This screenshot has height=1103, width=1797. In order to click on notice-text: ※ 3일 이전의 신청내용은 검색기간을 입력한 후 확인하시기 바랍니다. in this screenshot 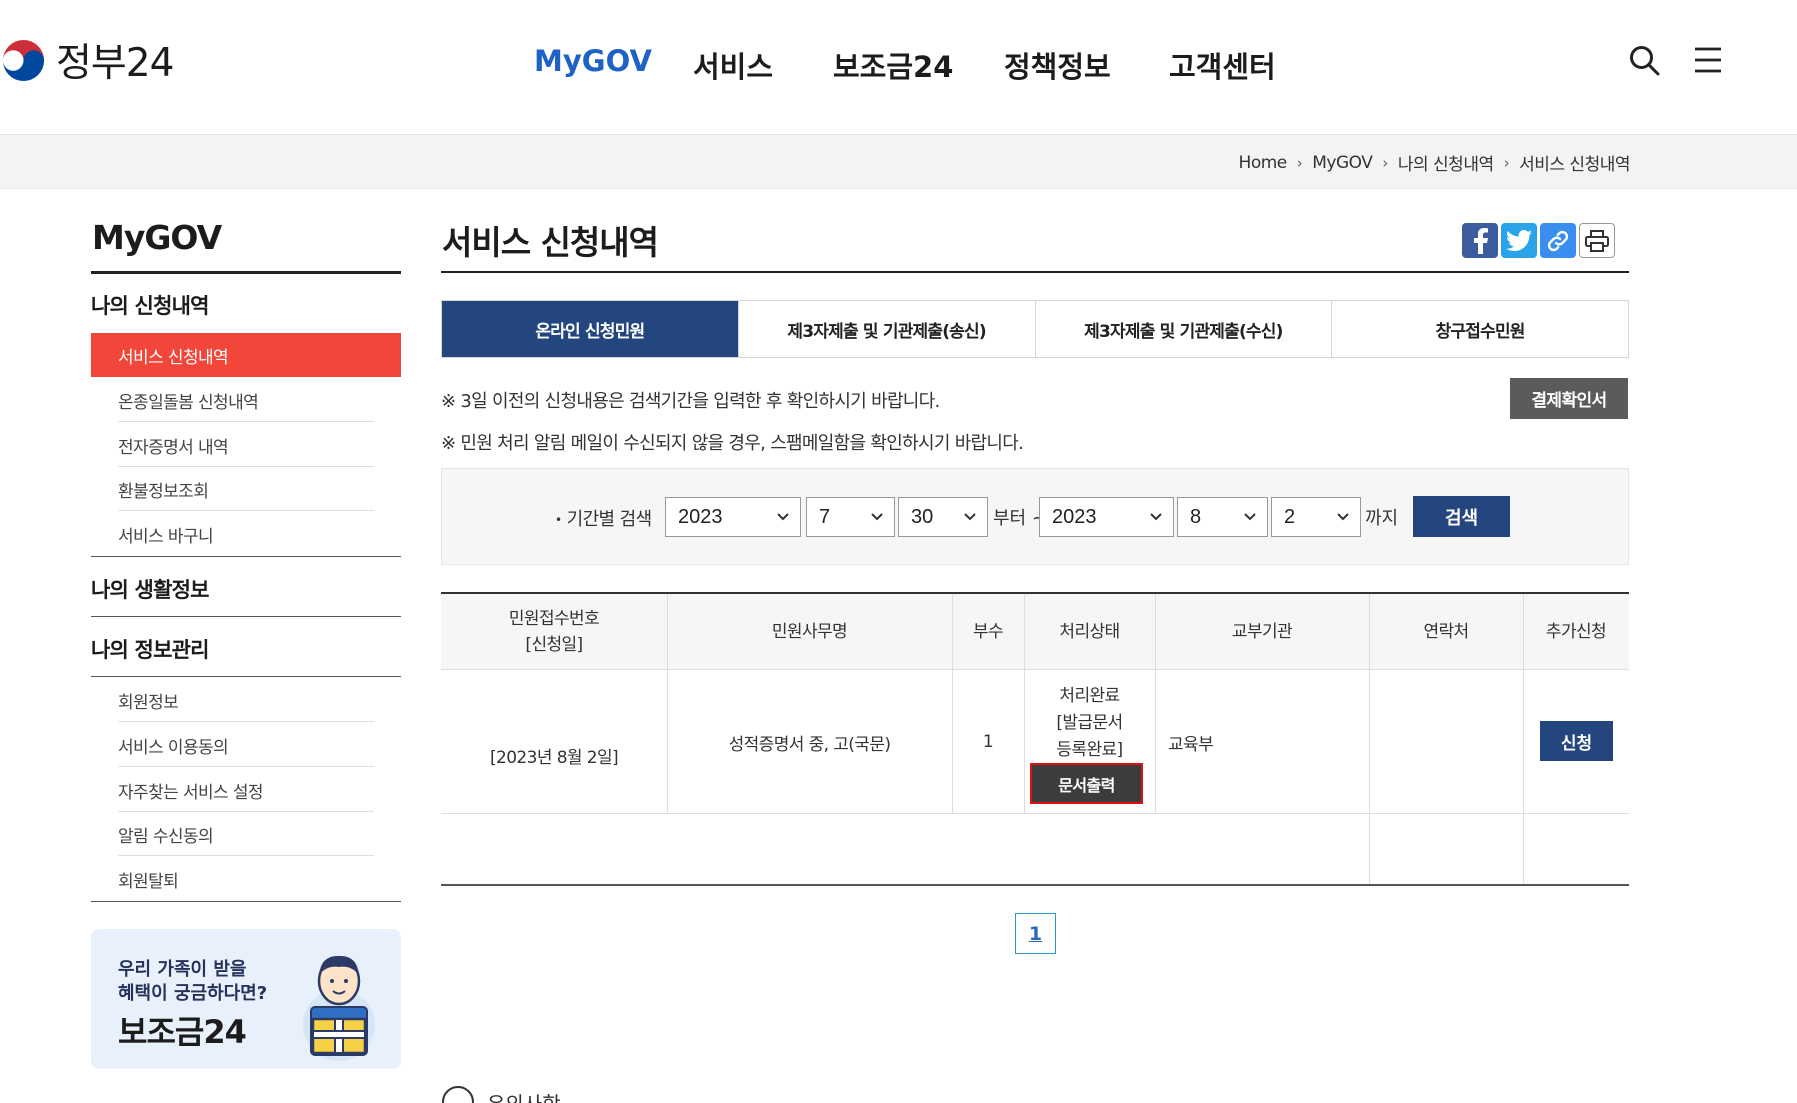, I will do `click(690, 401)`.